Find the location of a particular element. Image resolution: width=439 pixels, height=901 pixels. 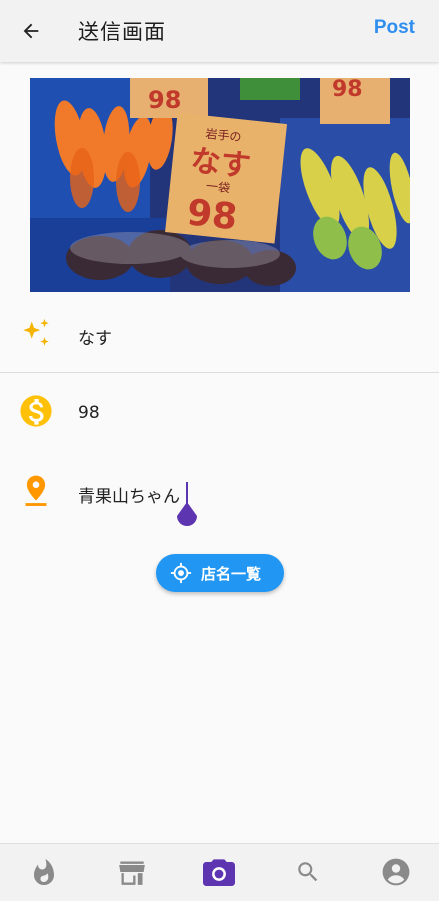

sparkle-icon is located at coordinates (36, 333).